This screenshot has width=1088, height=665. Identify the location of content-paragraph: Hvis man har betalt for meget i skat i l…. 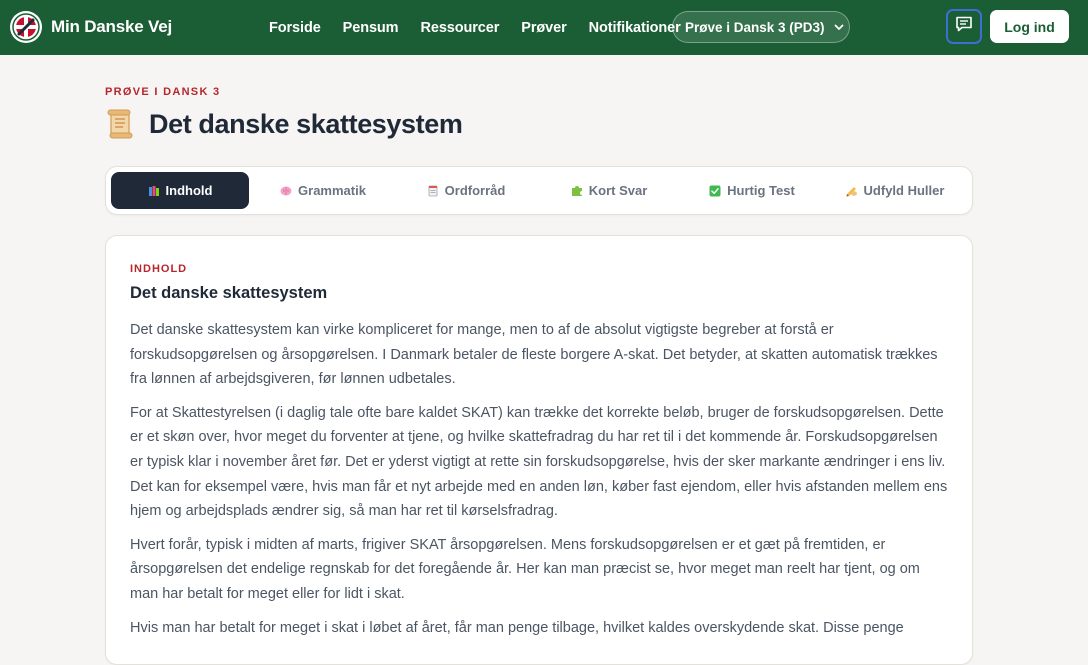
(517, 627).